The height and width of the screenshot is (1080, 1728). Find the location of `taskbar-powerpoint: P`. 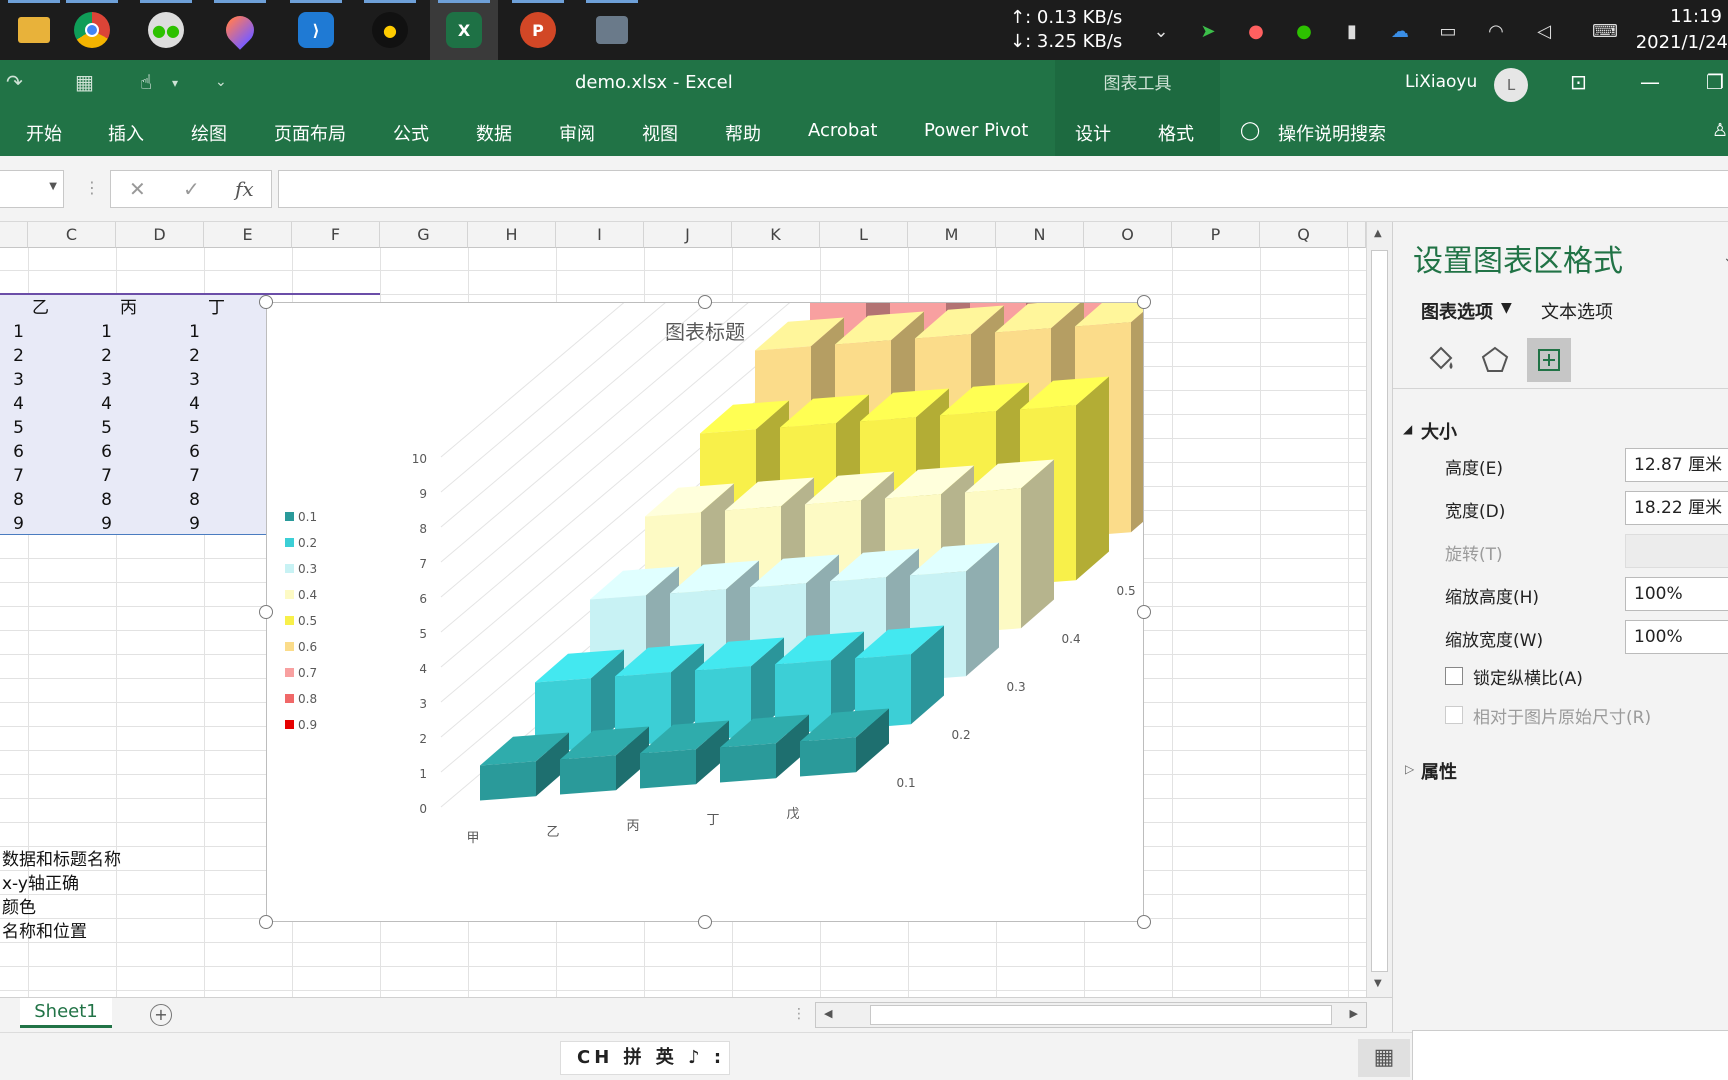

taskbar-powerpoint: P is located at coordinates (538, 30).